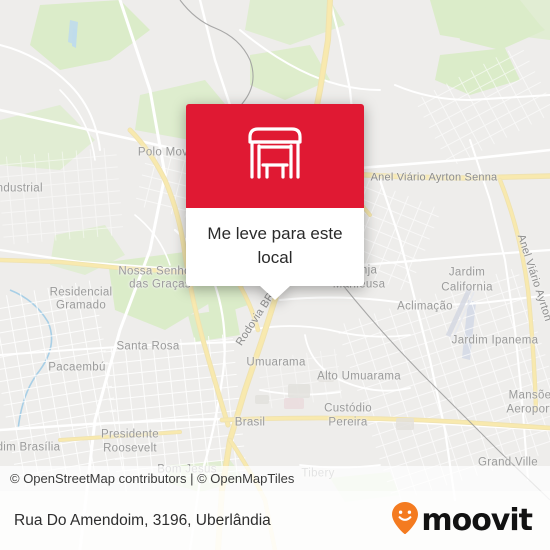 Image resolution: width=550 pixels, height=550 pixels. I want to click on callout-pointer-tail, so click(275, 293).